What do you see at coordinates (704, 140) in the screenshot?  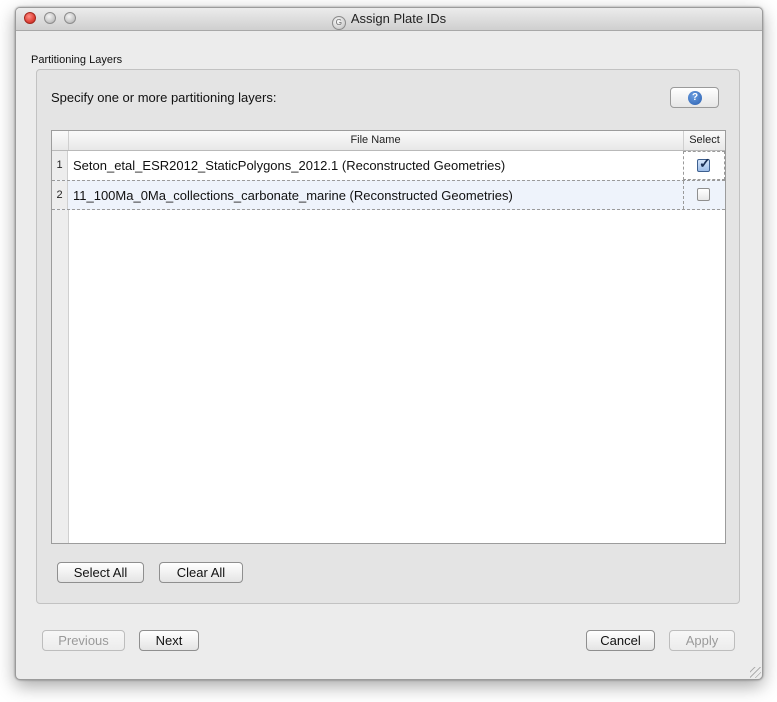 I see `column-header-select: Select` at bounding box center [704, 140].